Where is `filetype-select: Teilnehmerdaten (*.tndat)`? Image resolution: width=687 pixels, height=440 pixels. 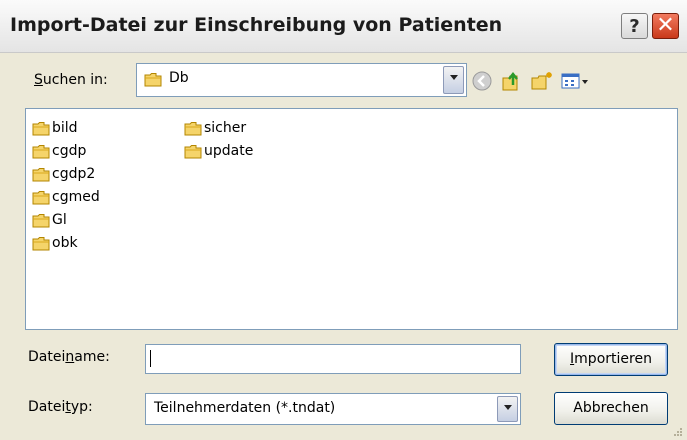
filetype-select: Teilnehmerdaten (*.tndat) is located at coordinates (333, 409).